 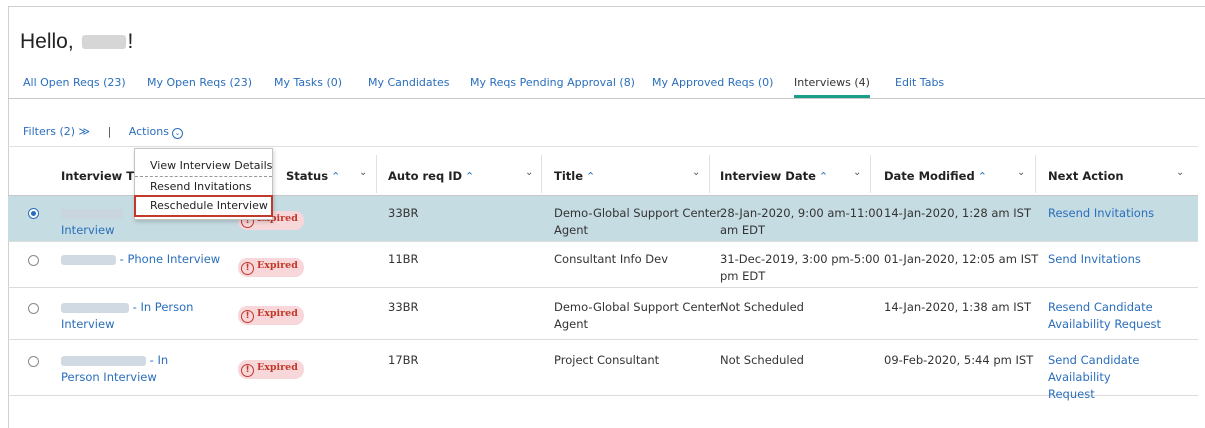 What do you see at coordinates (1086, 176) in the screenshot?
I see `col-next-action: Next Action` at bounding box center [1086, 176].